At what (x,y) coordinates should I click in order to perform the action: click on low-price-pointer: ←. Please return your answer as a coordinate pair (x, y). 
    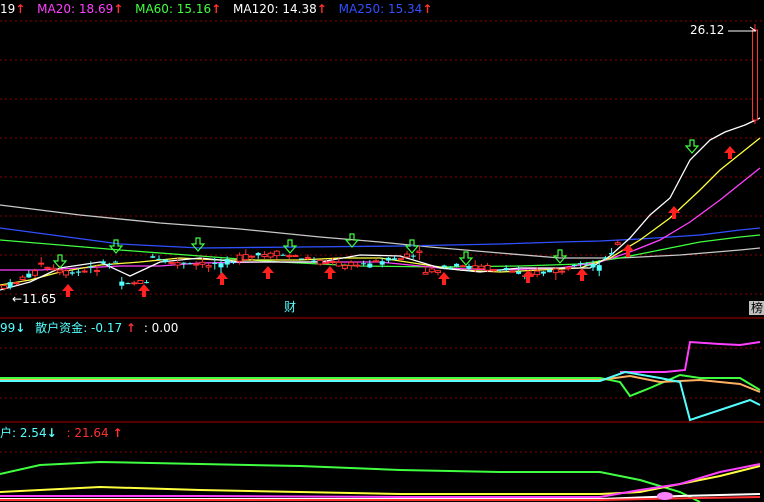
    Looking at the image, I should click on (17, 299).